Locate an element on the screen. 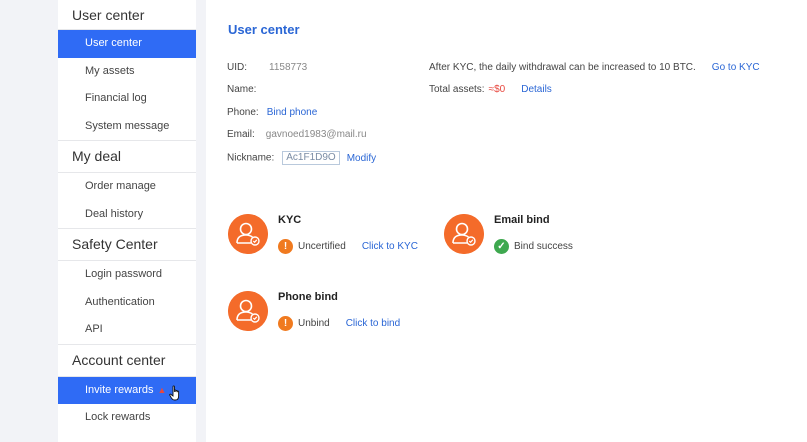 Image resolution: width=807 pixels, height=442 pixels. sidebar-item-my-assets: My assets is located at coordinates (127, 72).